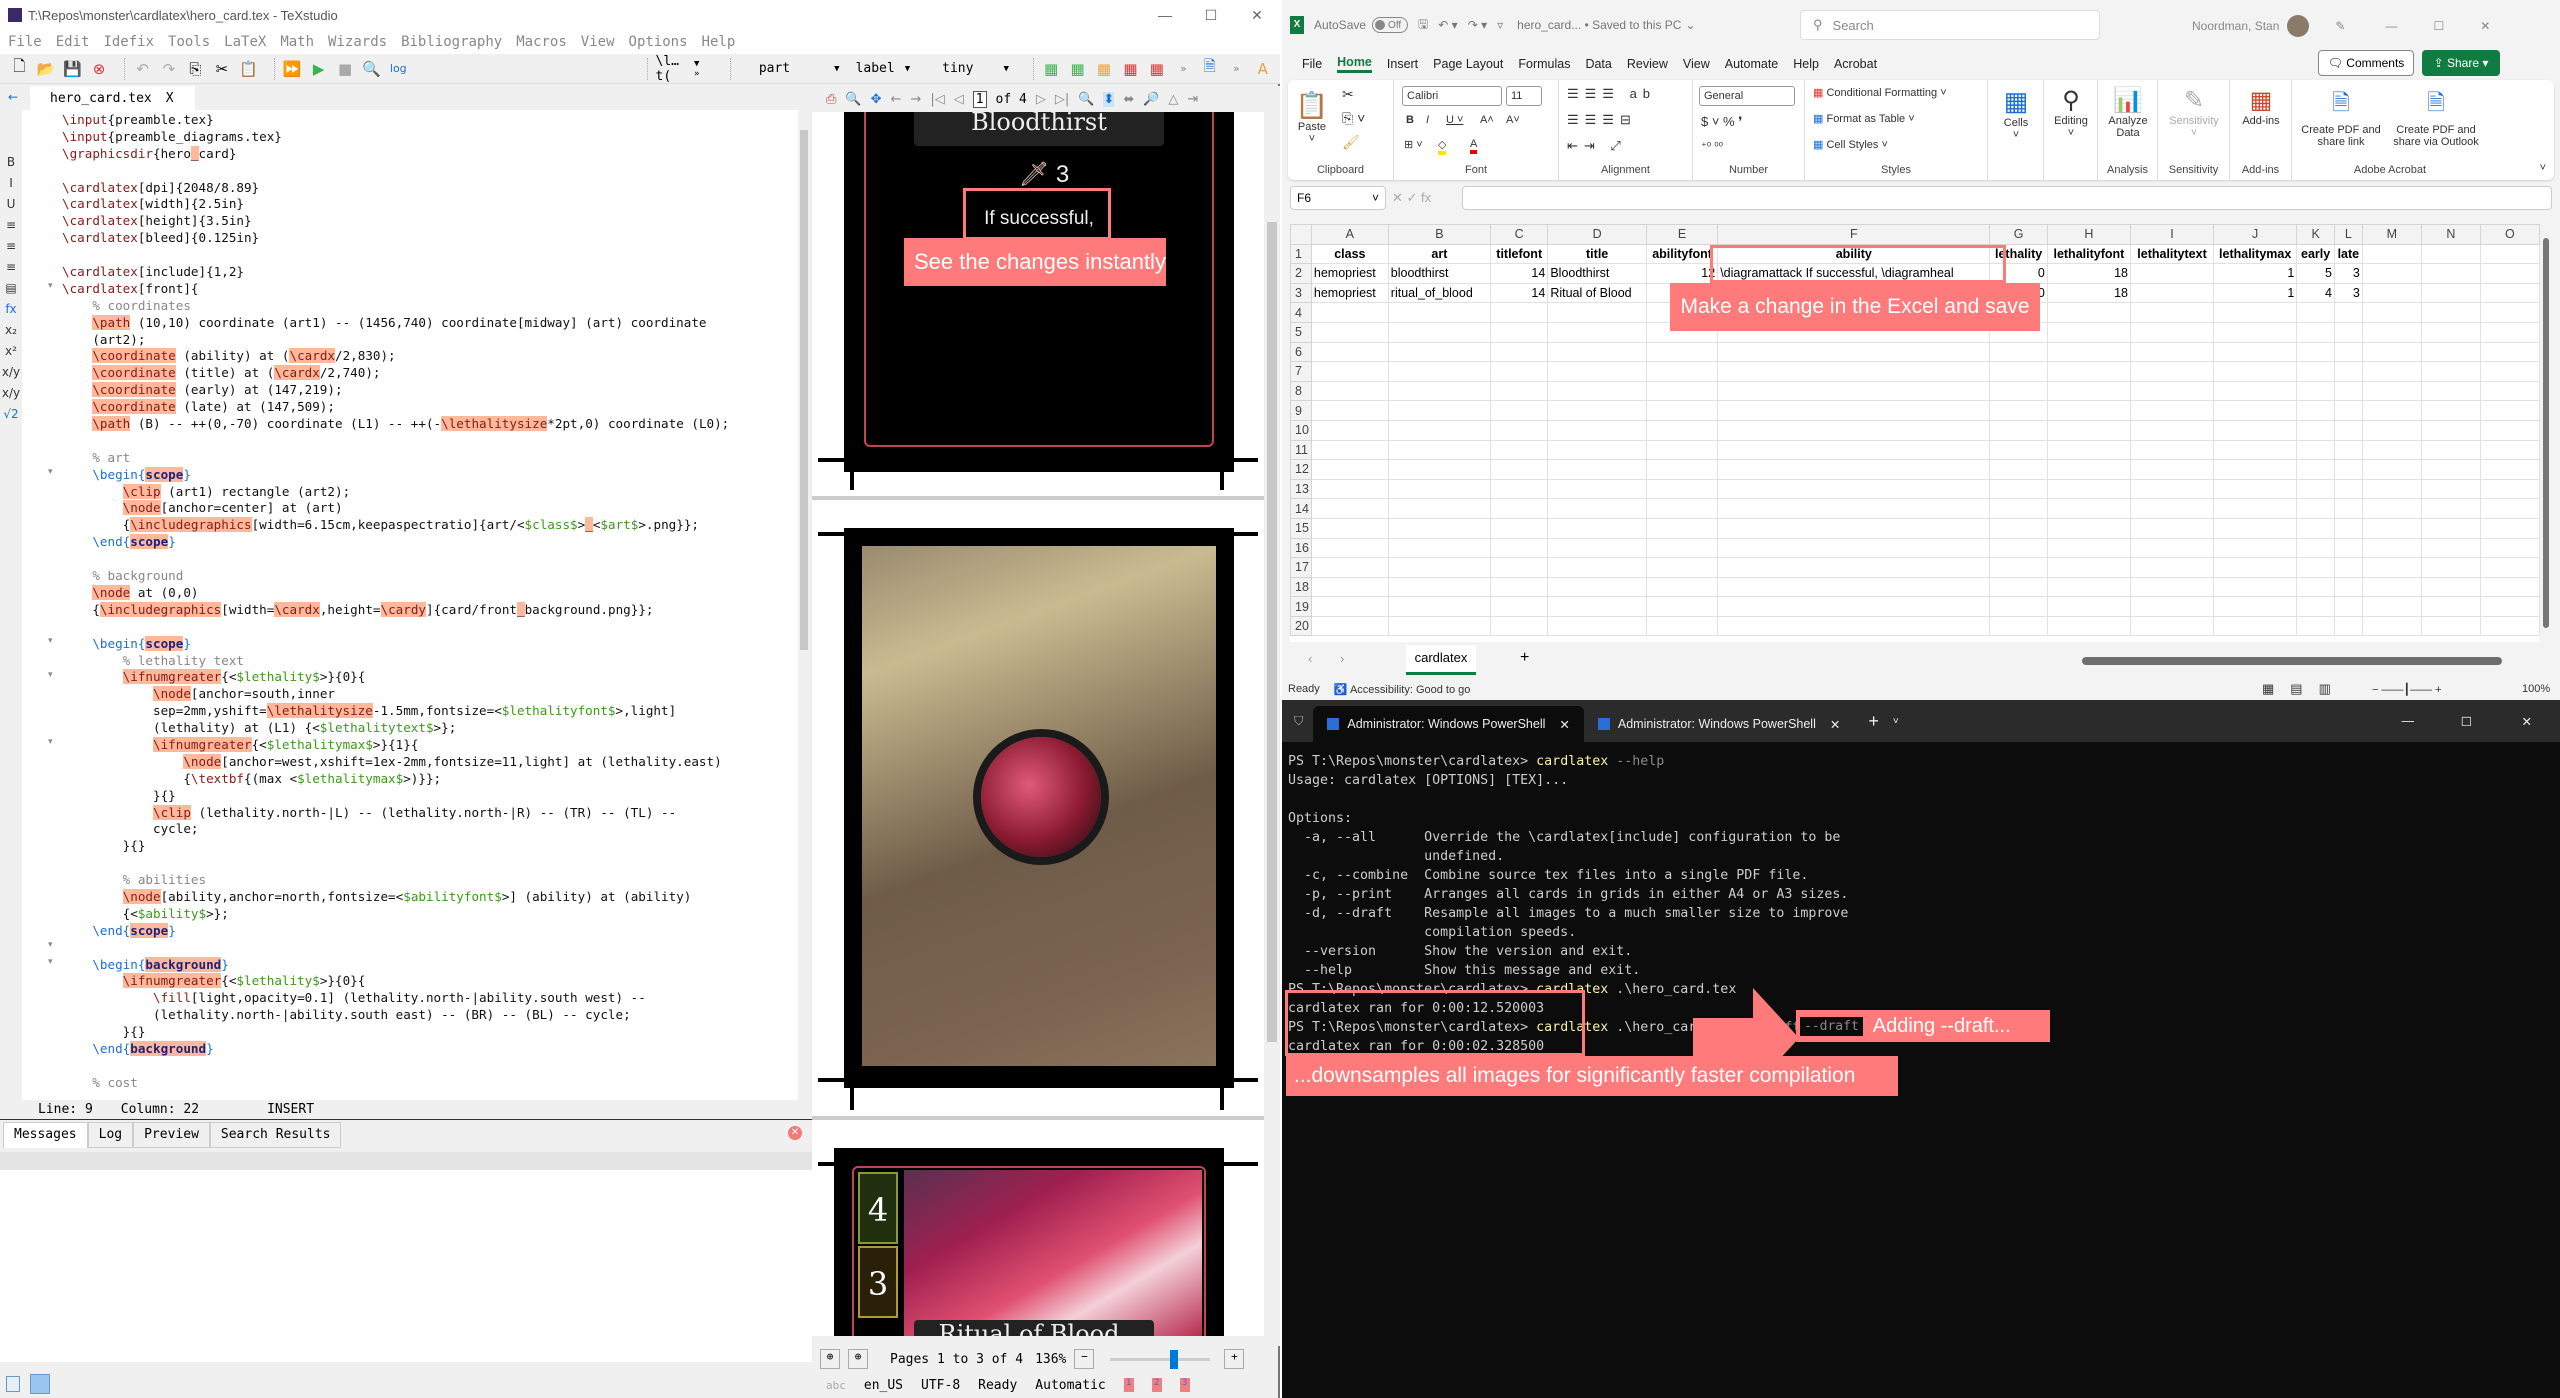  What do you see at coordinates (2450, 567) in the screenshot?
I see `cell-N17` at bounding box center [2450, 567].